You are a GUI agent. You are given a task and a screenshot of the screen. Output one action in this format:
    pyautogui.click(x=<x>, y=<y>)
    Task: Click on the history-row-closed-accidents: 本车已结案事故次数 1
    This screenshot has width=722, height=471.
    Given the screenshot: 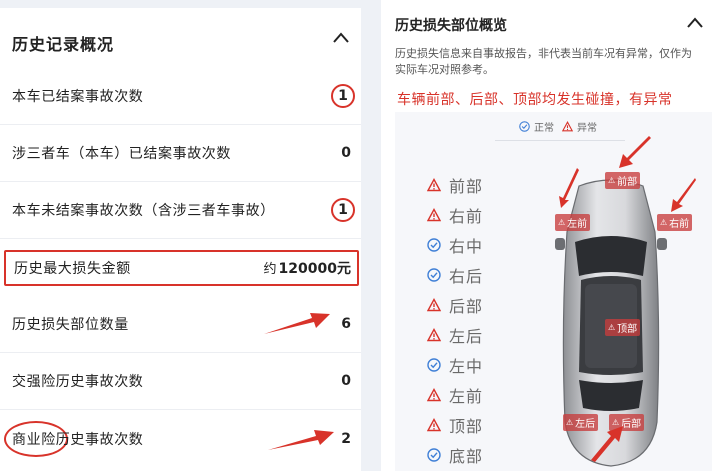 What is the action you would take?
    pyautogui.click(x=180, y=96)
    